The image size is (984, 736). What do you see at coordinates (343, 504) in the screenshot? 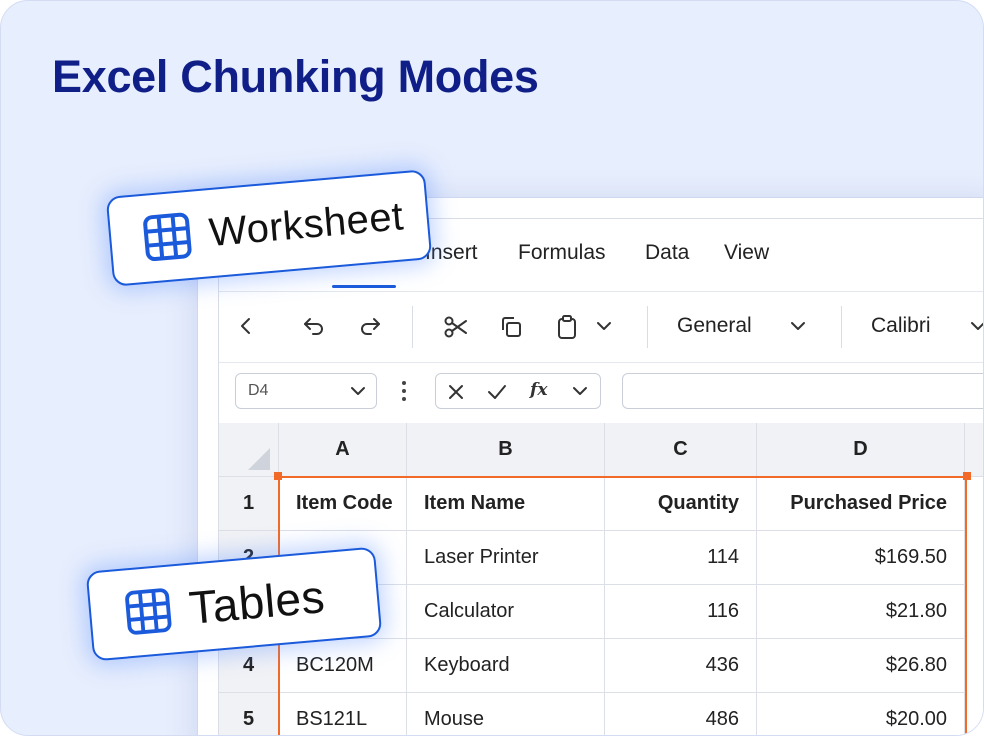
I see `cell-a1: Item Code` at bounding box center [343, 504].